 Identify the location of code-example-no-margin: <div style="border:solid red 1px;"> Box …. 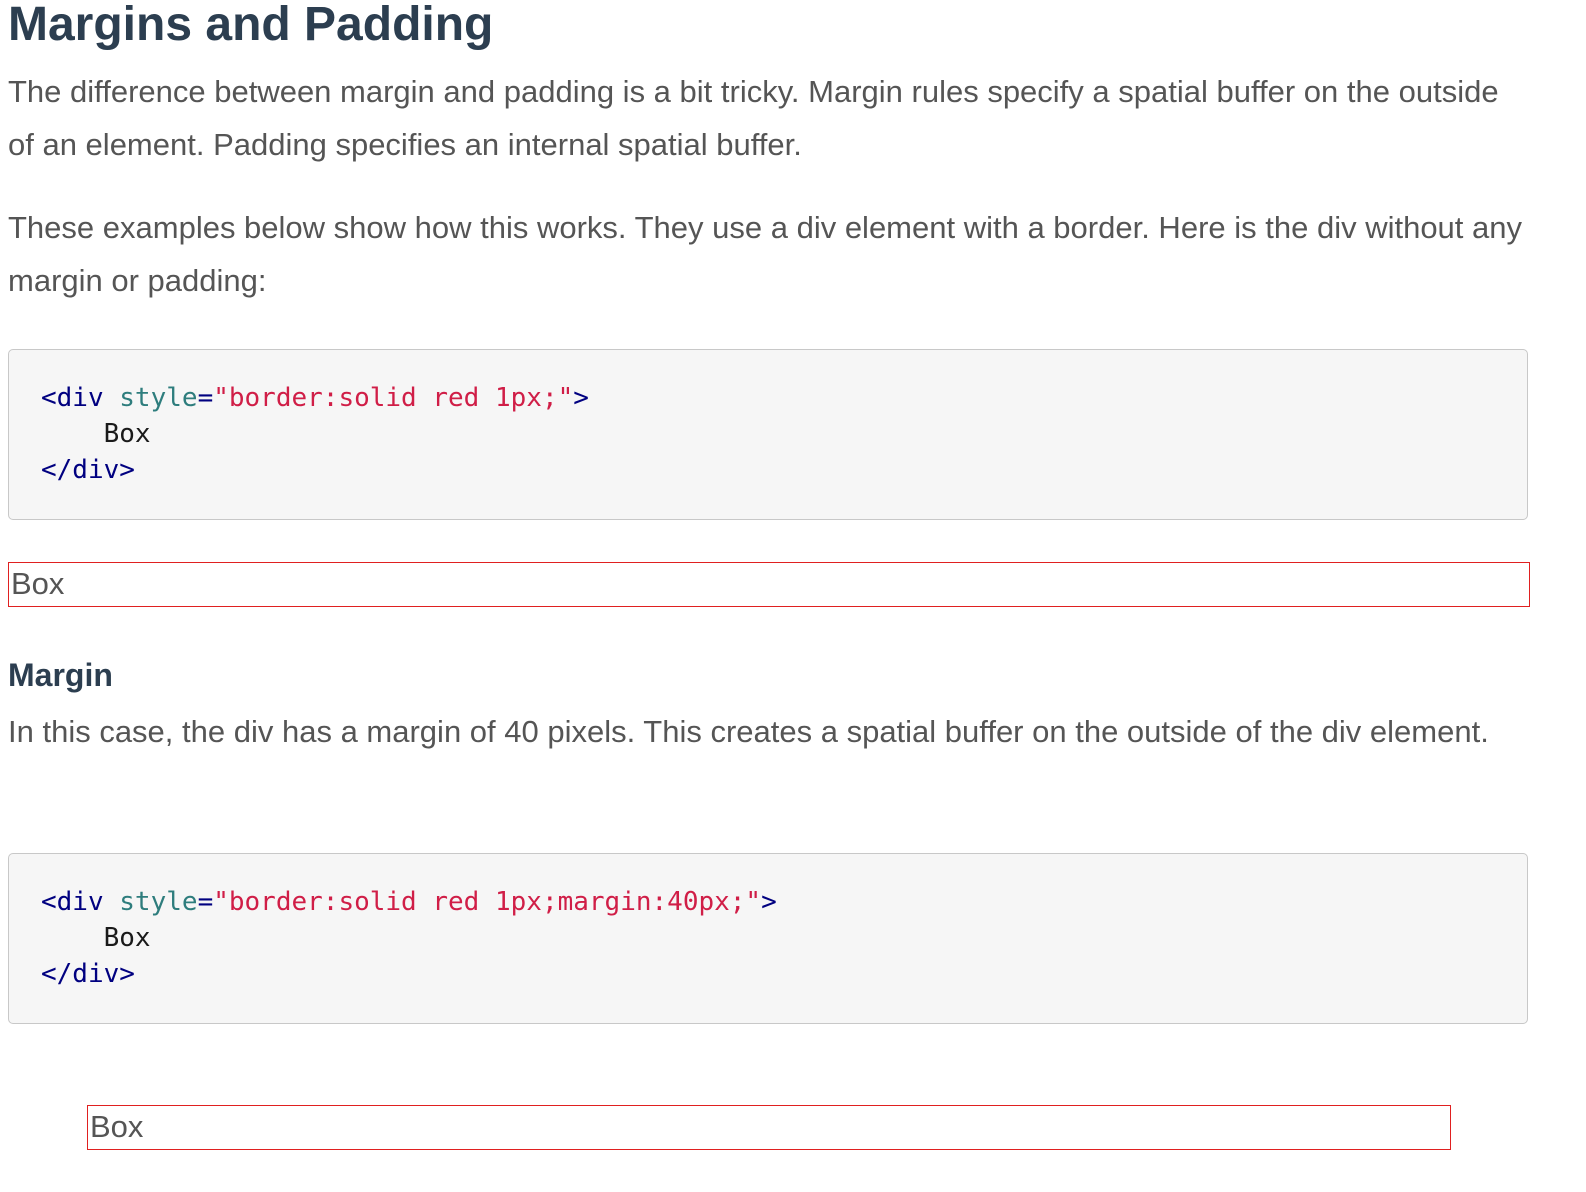
(768, 434).